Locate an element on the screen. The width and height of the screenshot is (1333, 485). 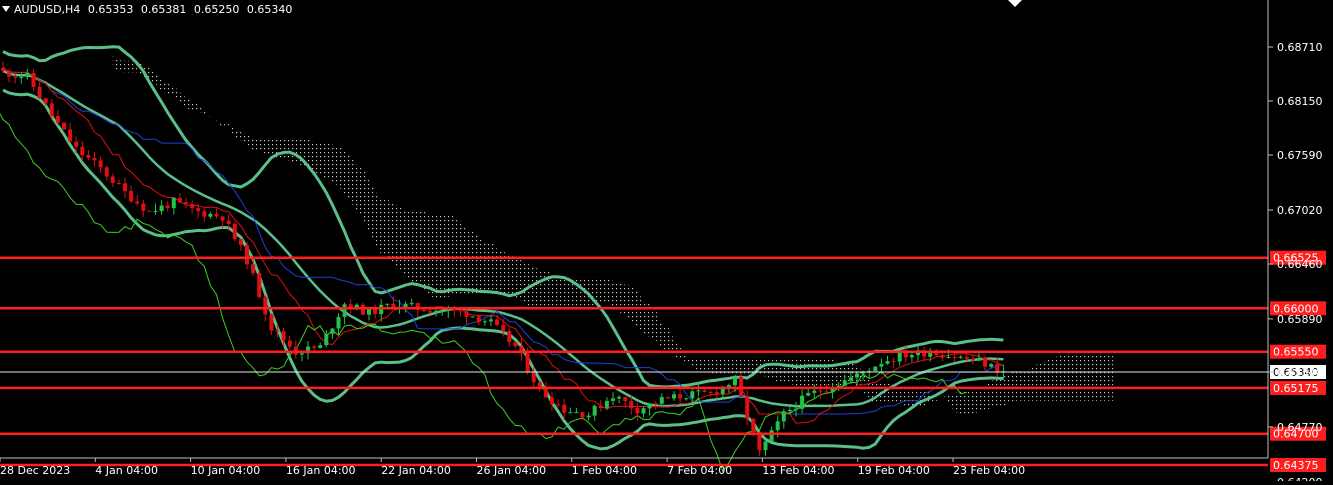
x-tick-label: 4 Jan 04:00 is located at coordinates (126, 470).